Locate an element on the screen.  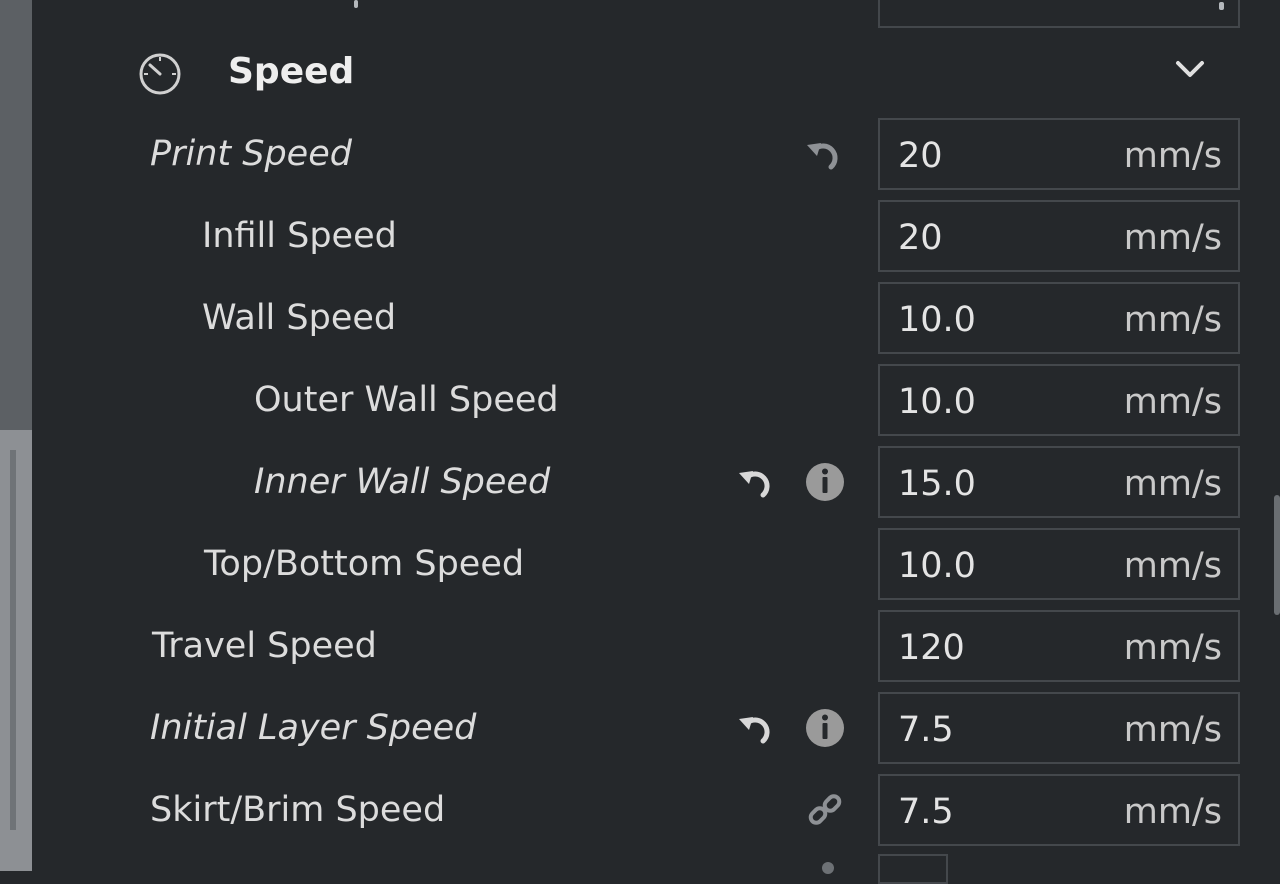
field-value: 120 is located at coordinates (931, 648).